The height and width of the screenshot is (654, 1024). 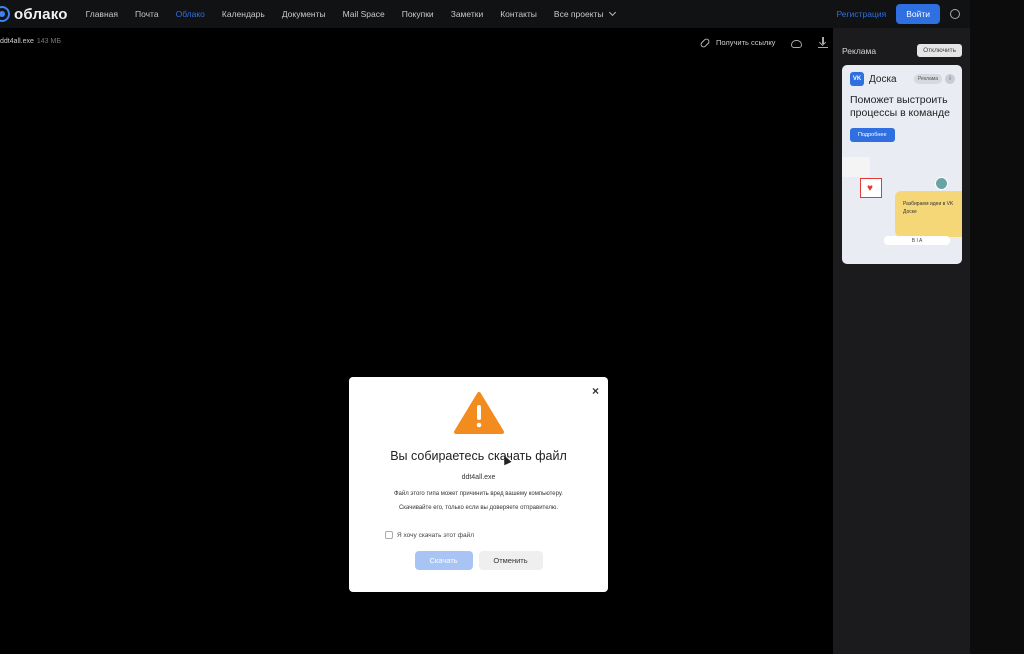 I want to click on vk-logo-icon: VK, so click(x=857, y=79).